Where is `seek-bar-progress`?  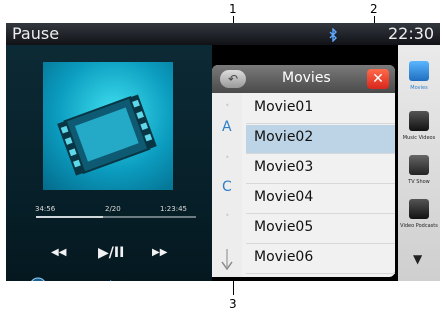
seek-bar-progress is located at coordinates (70, 217).